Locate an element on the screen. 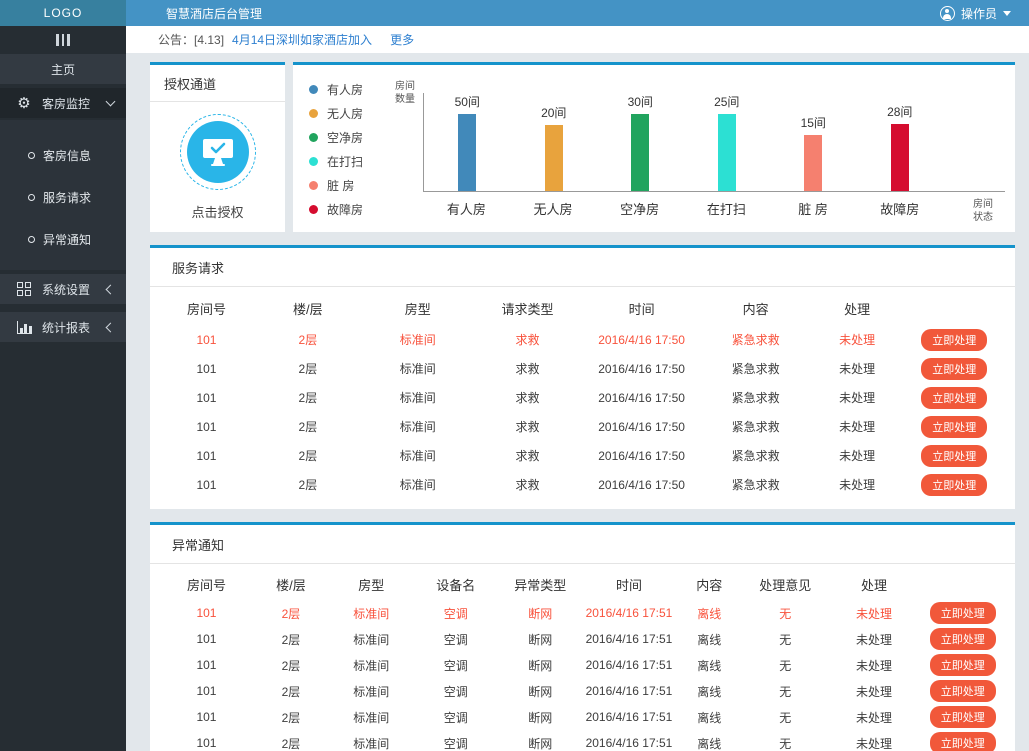 The width and height of the screenshot is (1029, 751). table-header-row: 房间号 楼/层 房型 请求类型 时间 内容 处理 is located at coordinates (582, 308).